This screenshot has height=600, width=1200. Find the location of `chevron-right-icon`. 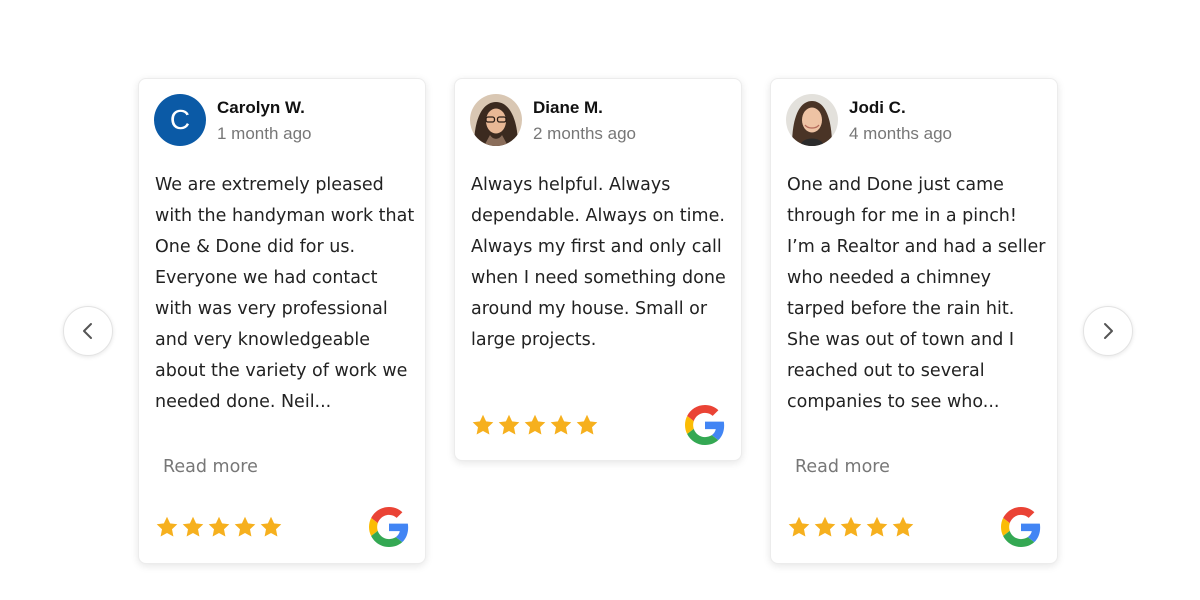

chevron-right-icon is located at coordinates (1108, 331).